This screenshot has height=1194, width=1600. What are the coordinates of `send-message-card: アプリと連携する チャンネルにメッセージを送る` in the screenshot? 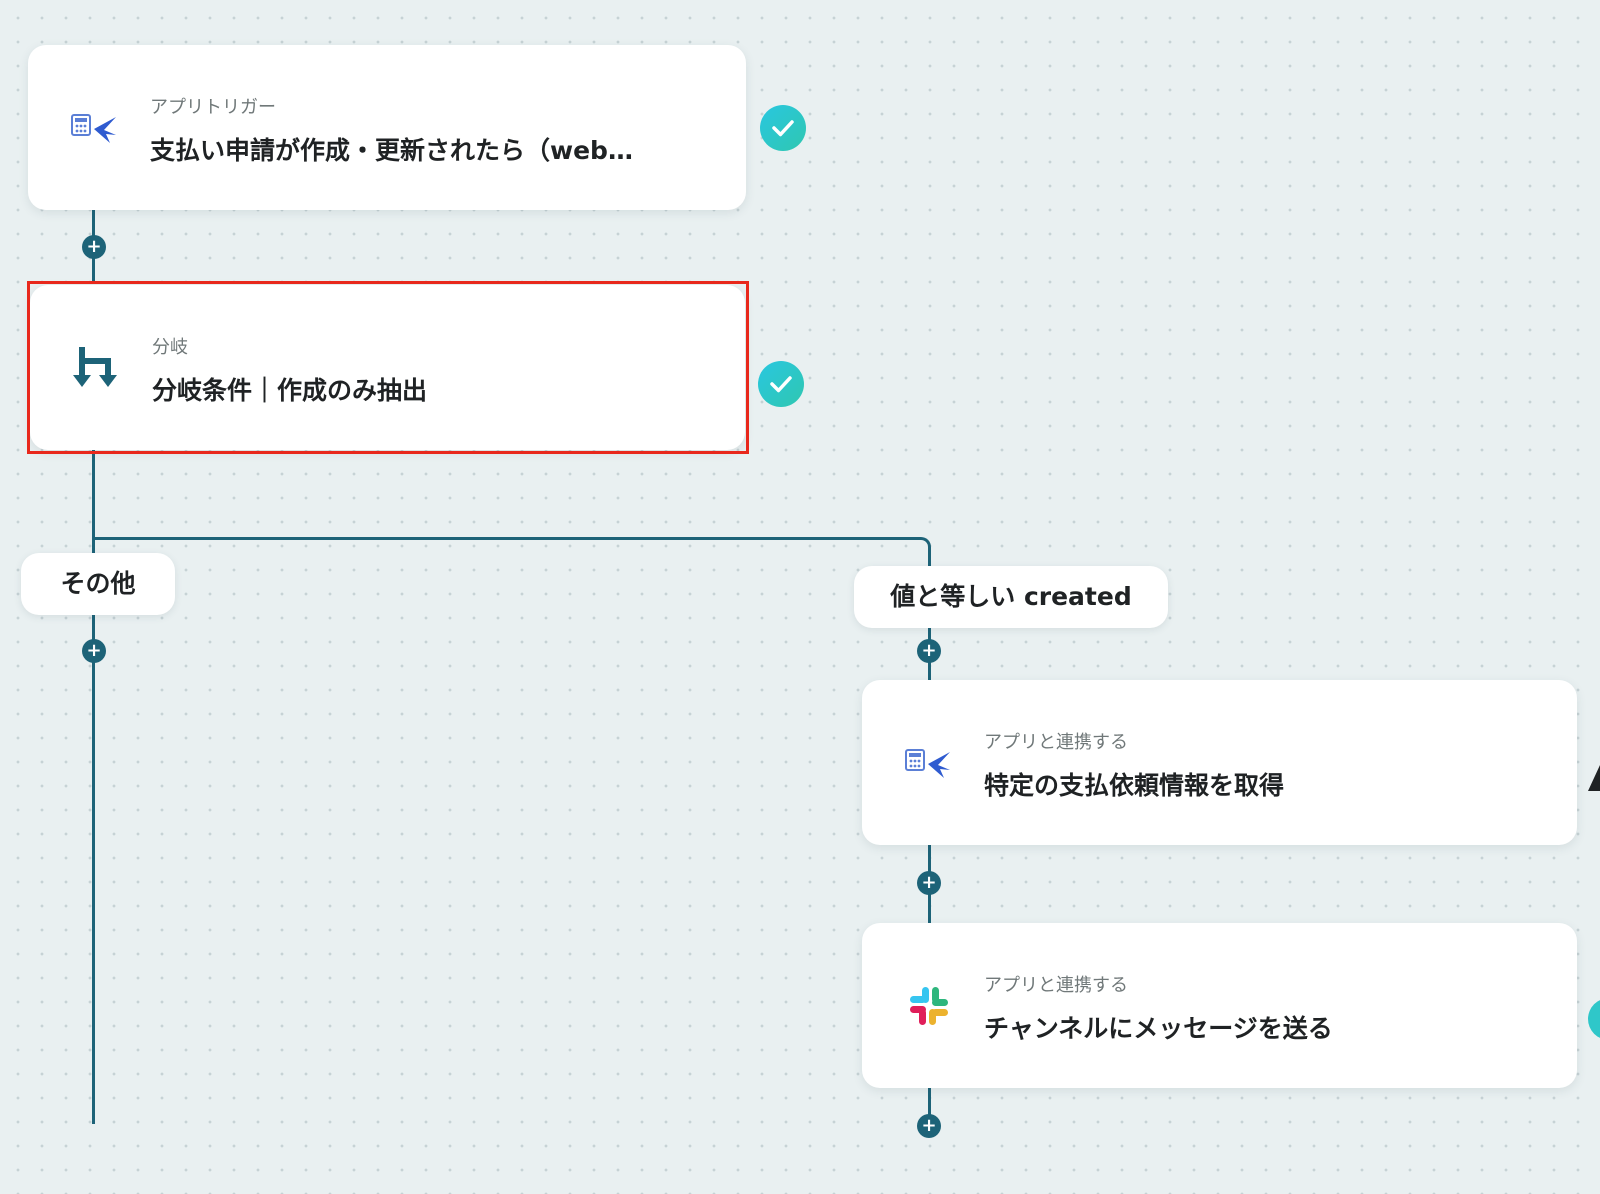 It's located at (1219, 1005).